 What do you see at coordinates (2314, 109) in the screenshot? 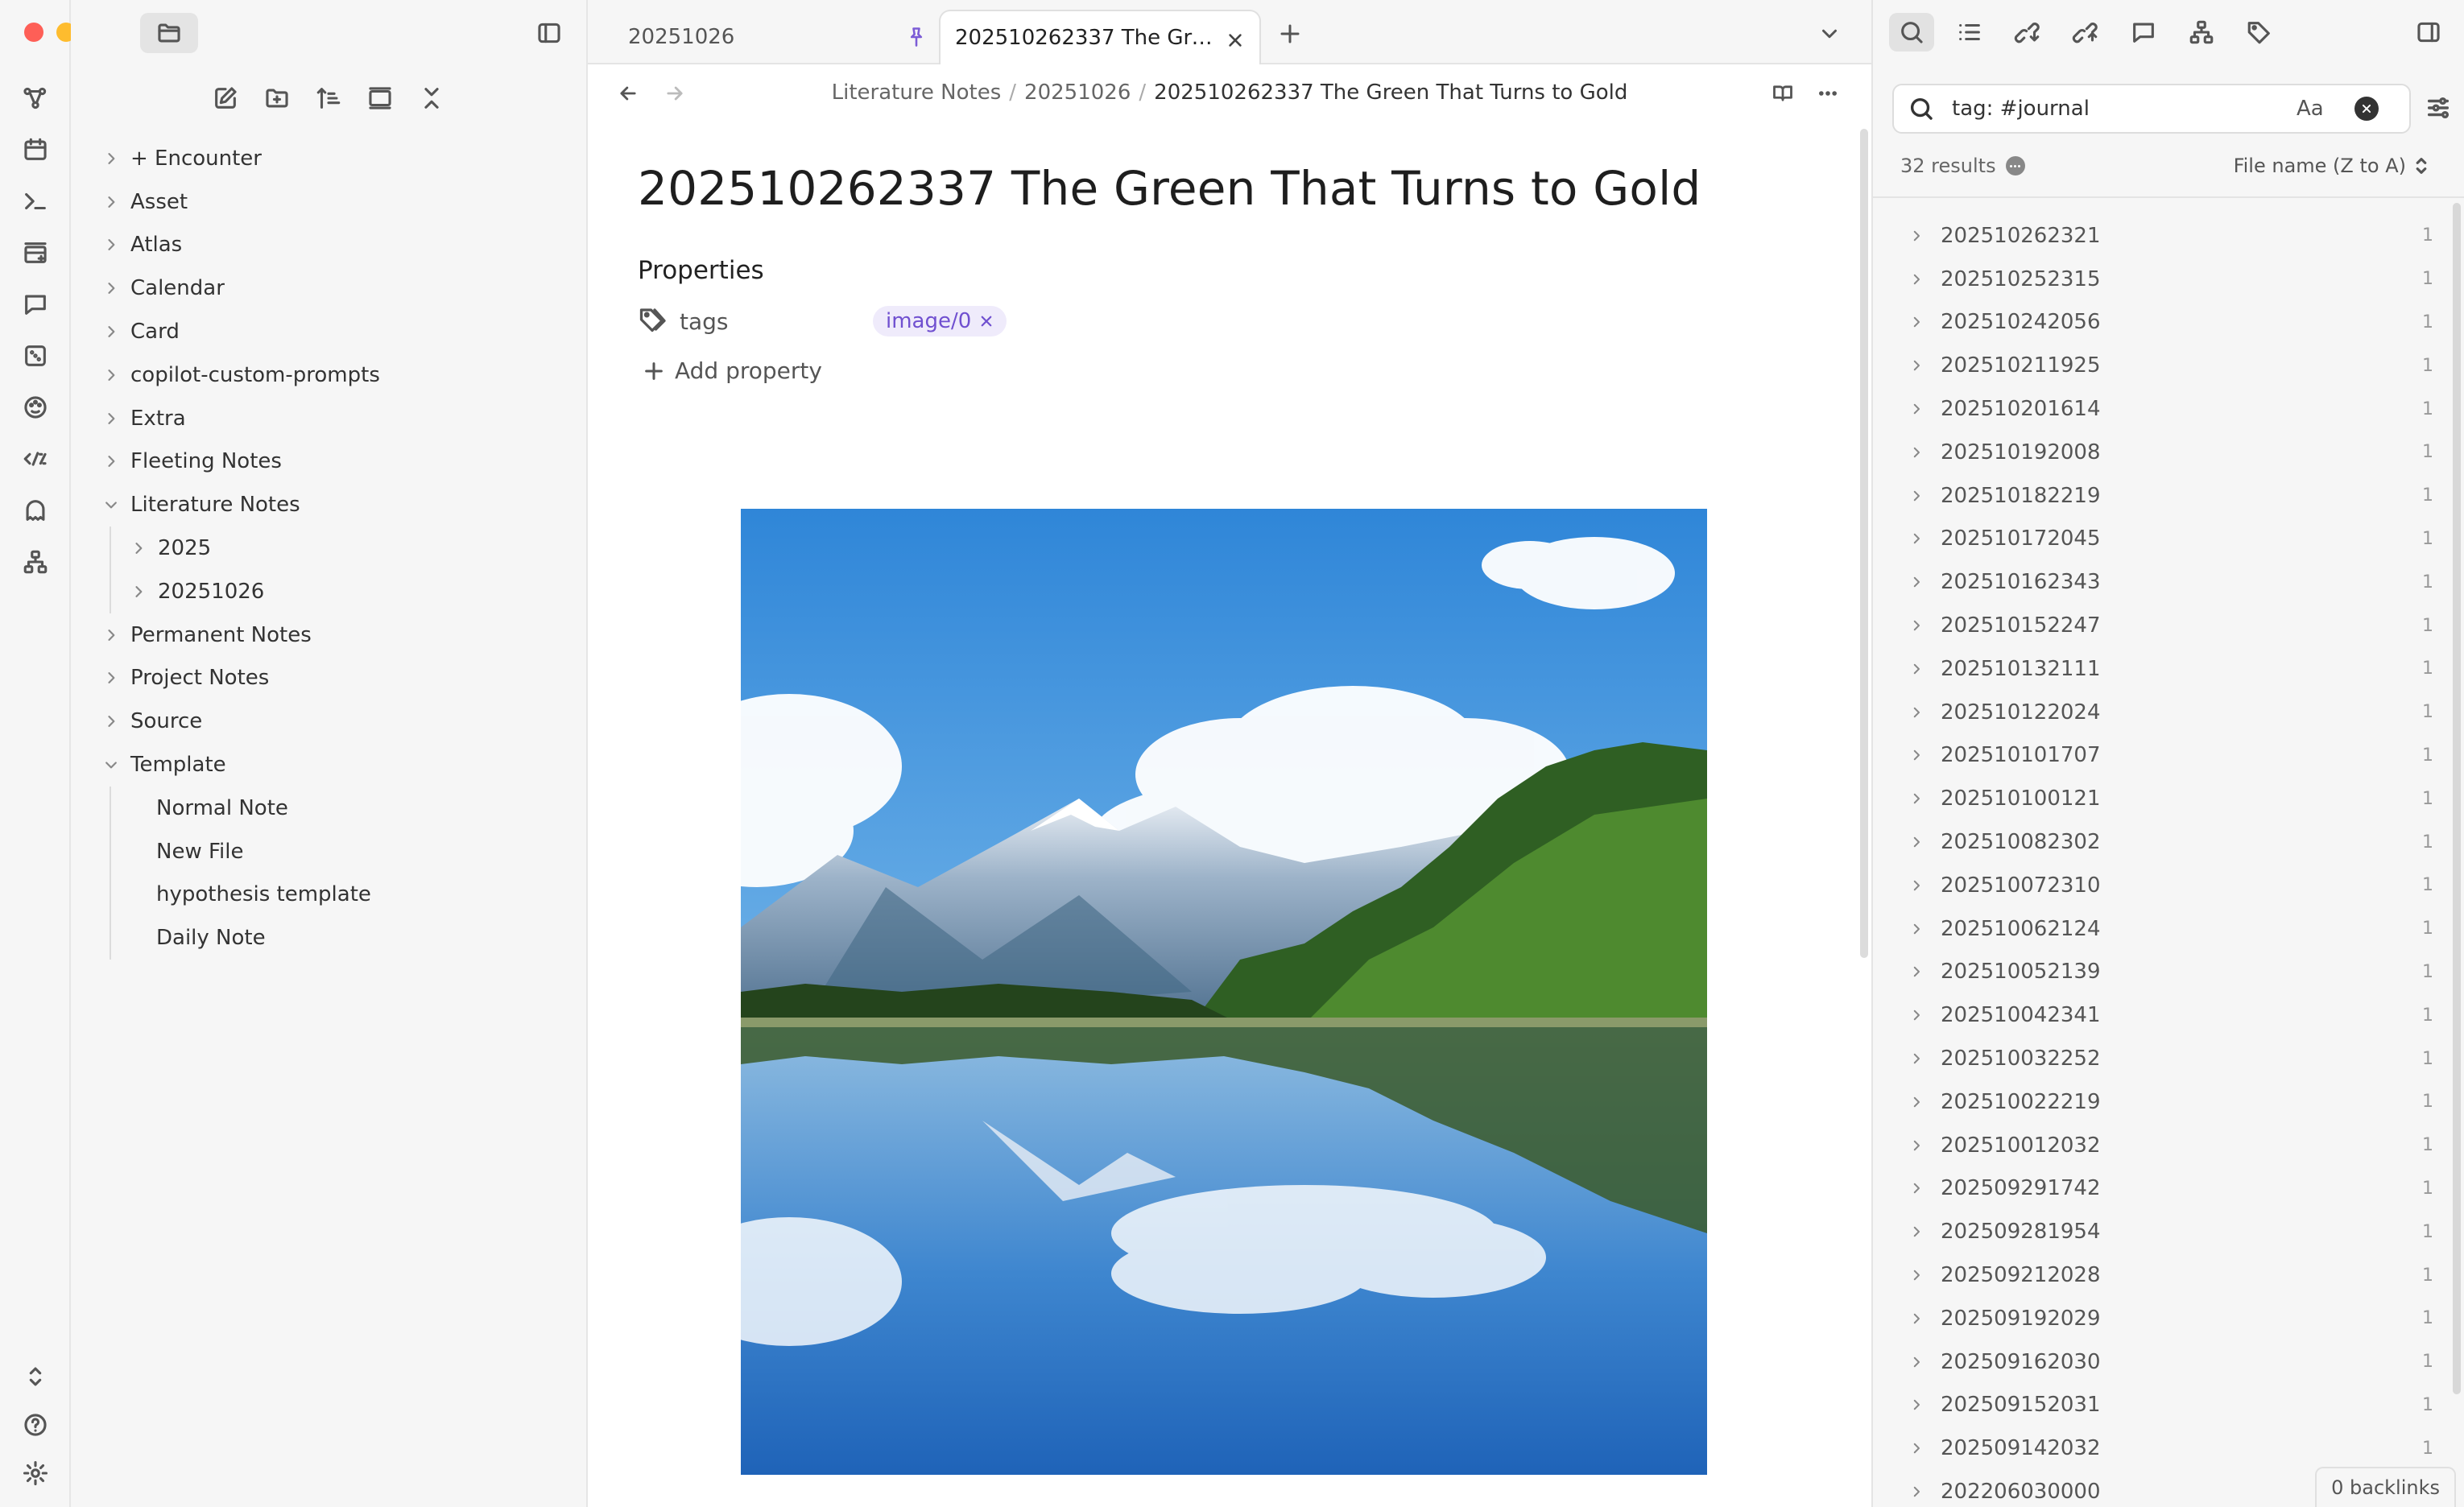
I see `match-case-button: Aa` at bounding box center [2314, 109].